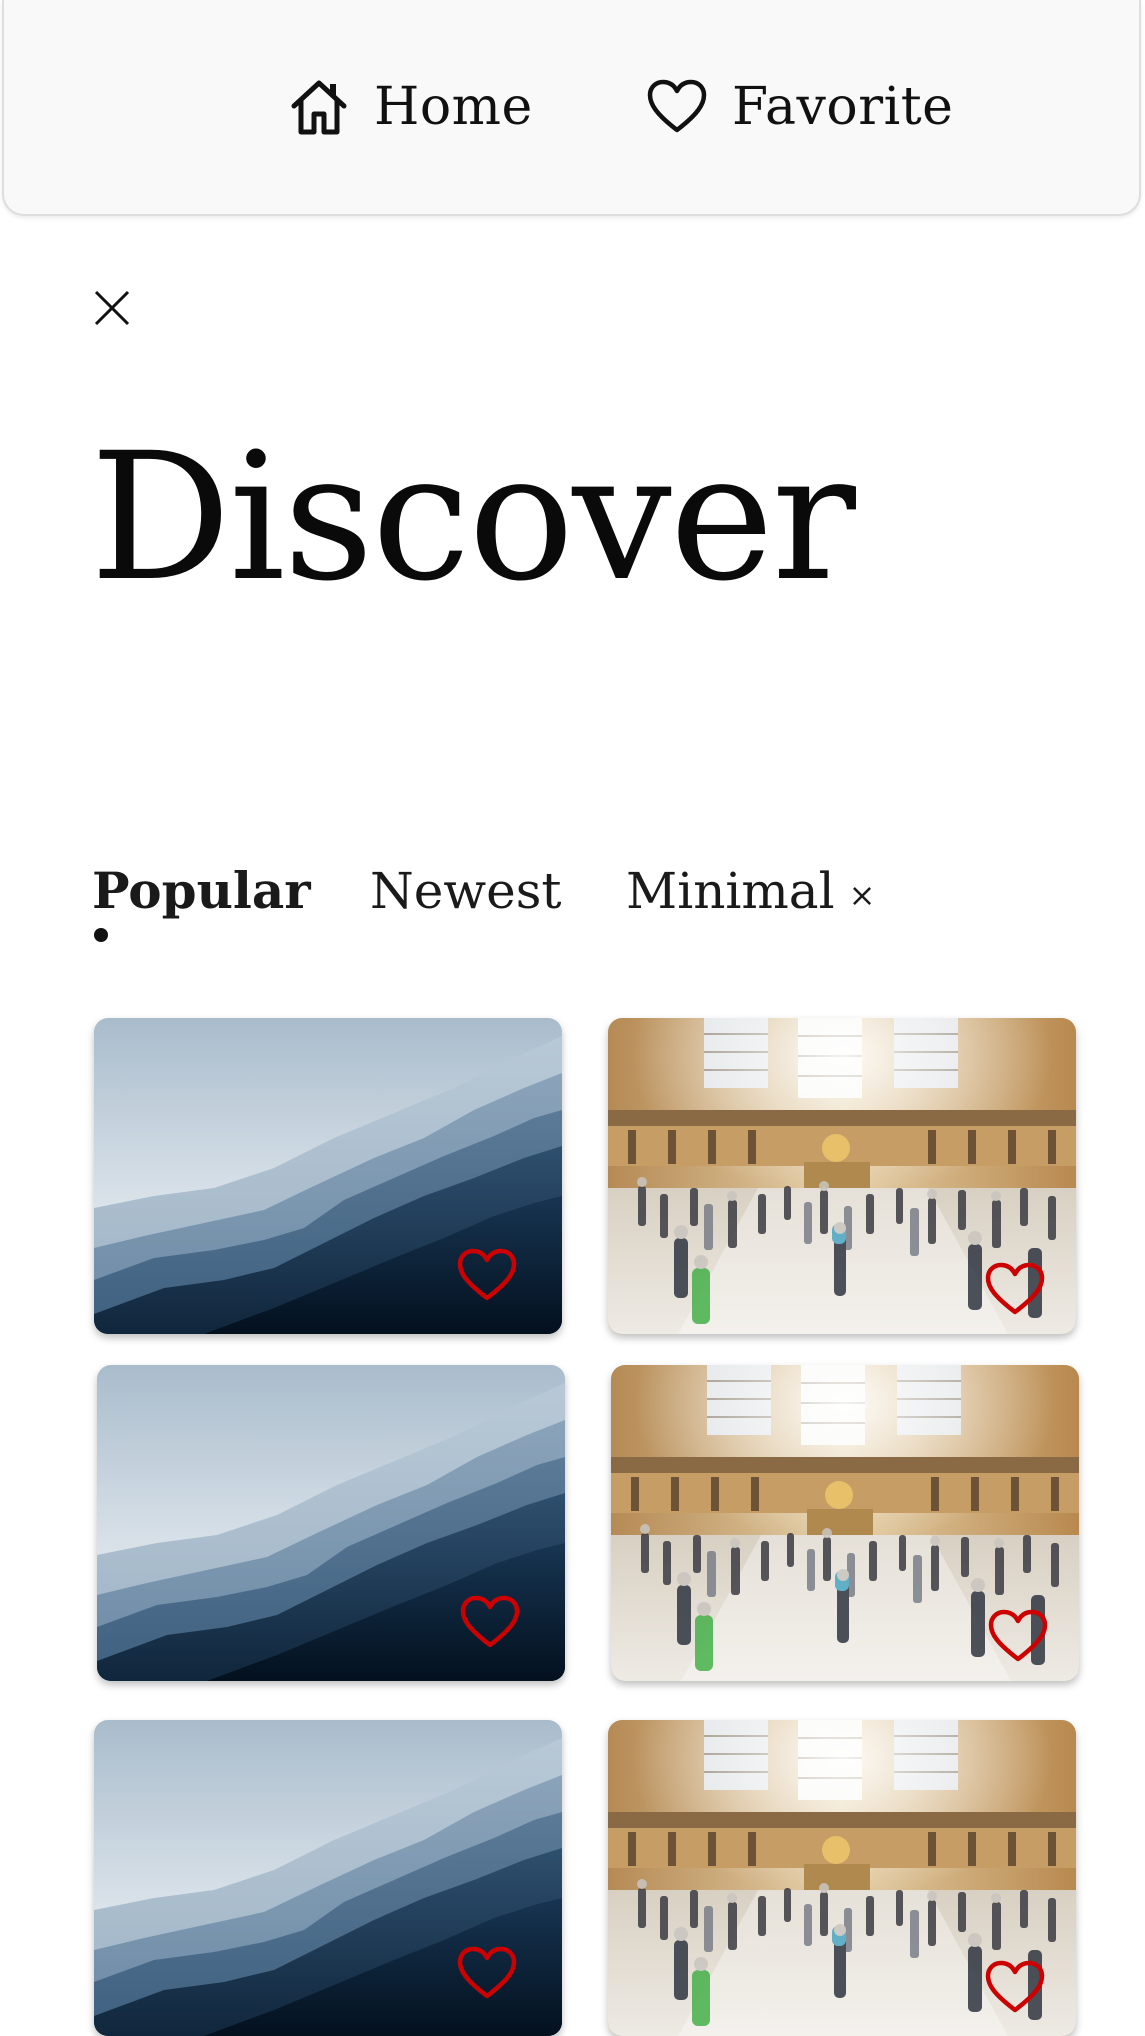 The height and width of the screenshot is (2036, 1145). I want to click on nav-item-home: Home, so click(409, 107).